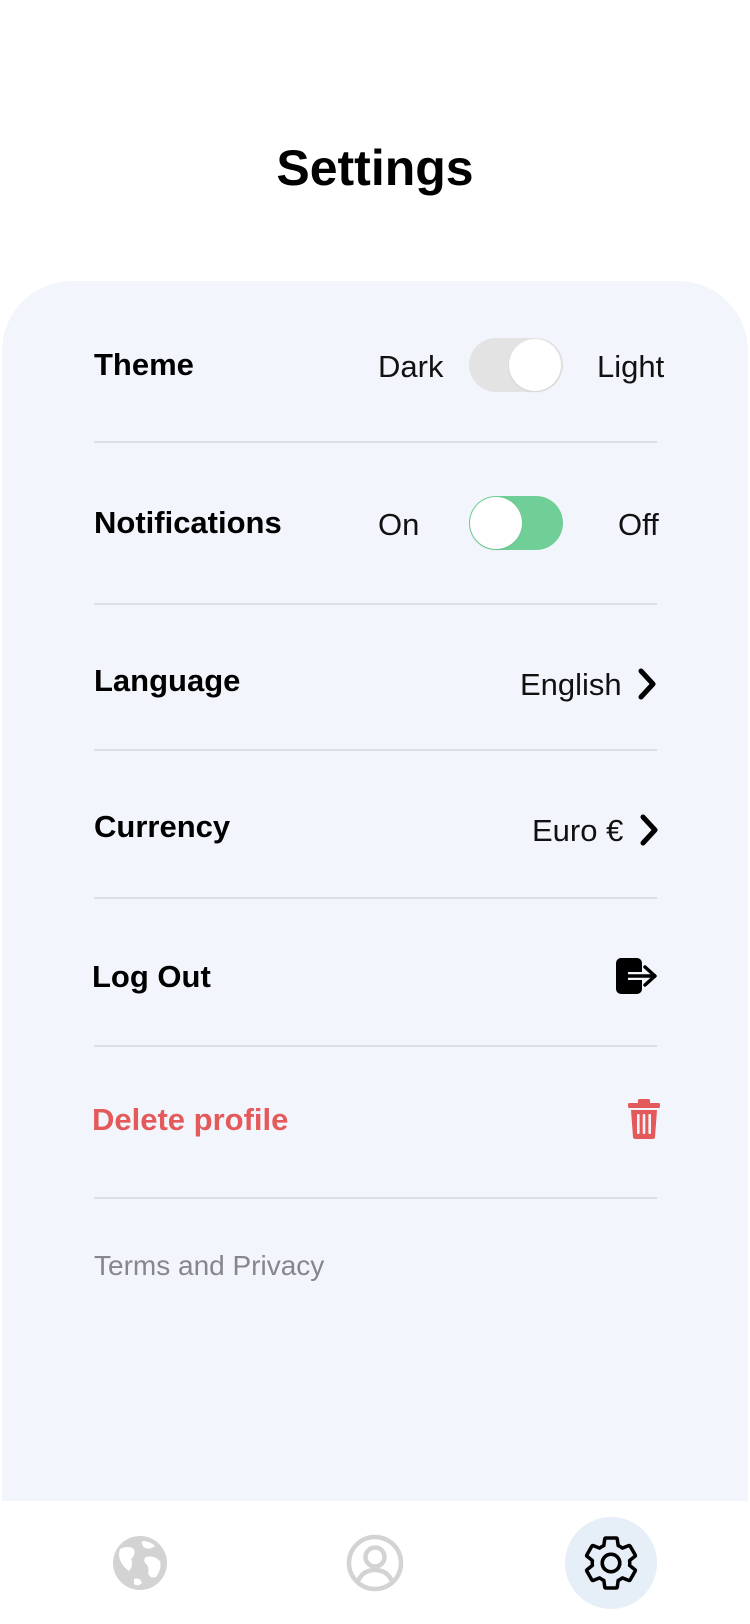 Image resolution: width=750 pixels, height=1624 pixels. What do you see at coordinates (188, 522) in the screenshot?
I see `notifications-label: Notifications` at bounding box center [188, 522].